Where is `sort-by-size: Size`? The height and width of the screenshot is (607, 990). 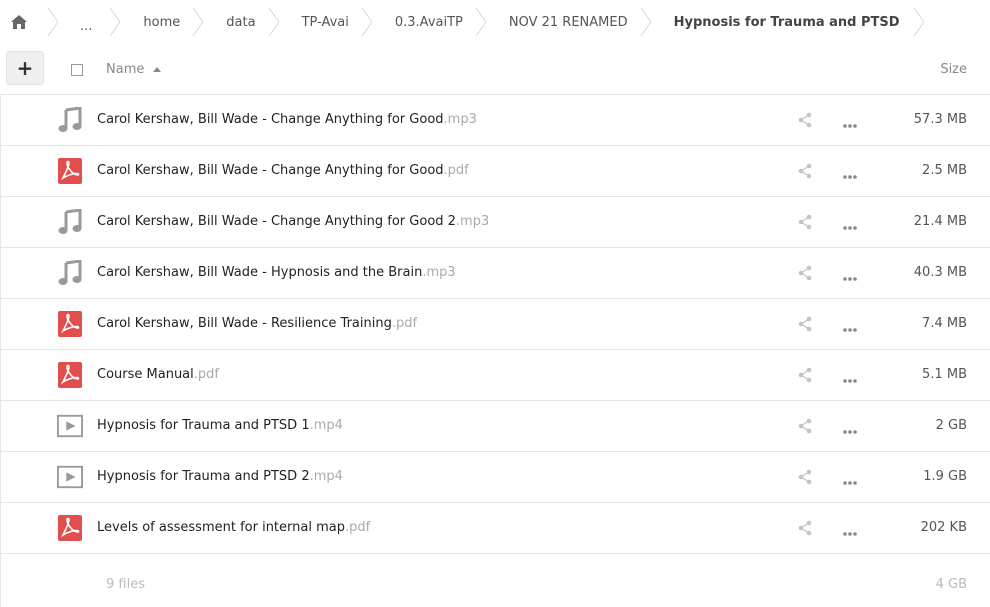 sort-by-size: Size is located at coordinates (953, 69).